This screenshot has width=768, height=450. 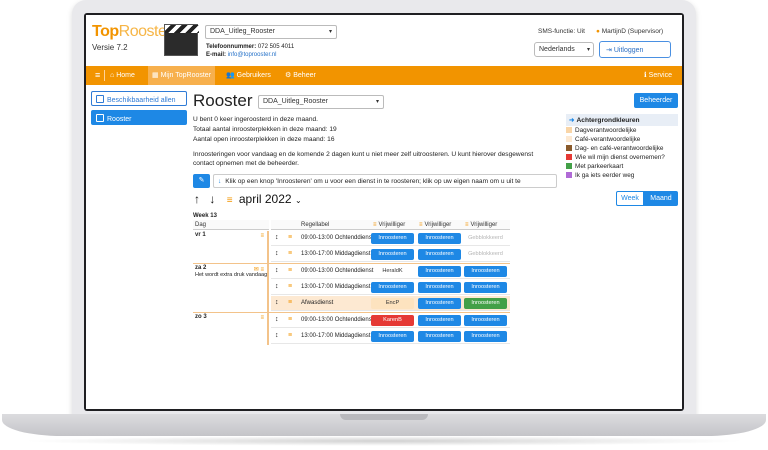 I want to click on sidebar-item-beschikbaarheid: Beschikbaarheid allen, so click(x=139, y=98).